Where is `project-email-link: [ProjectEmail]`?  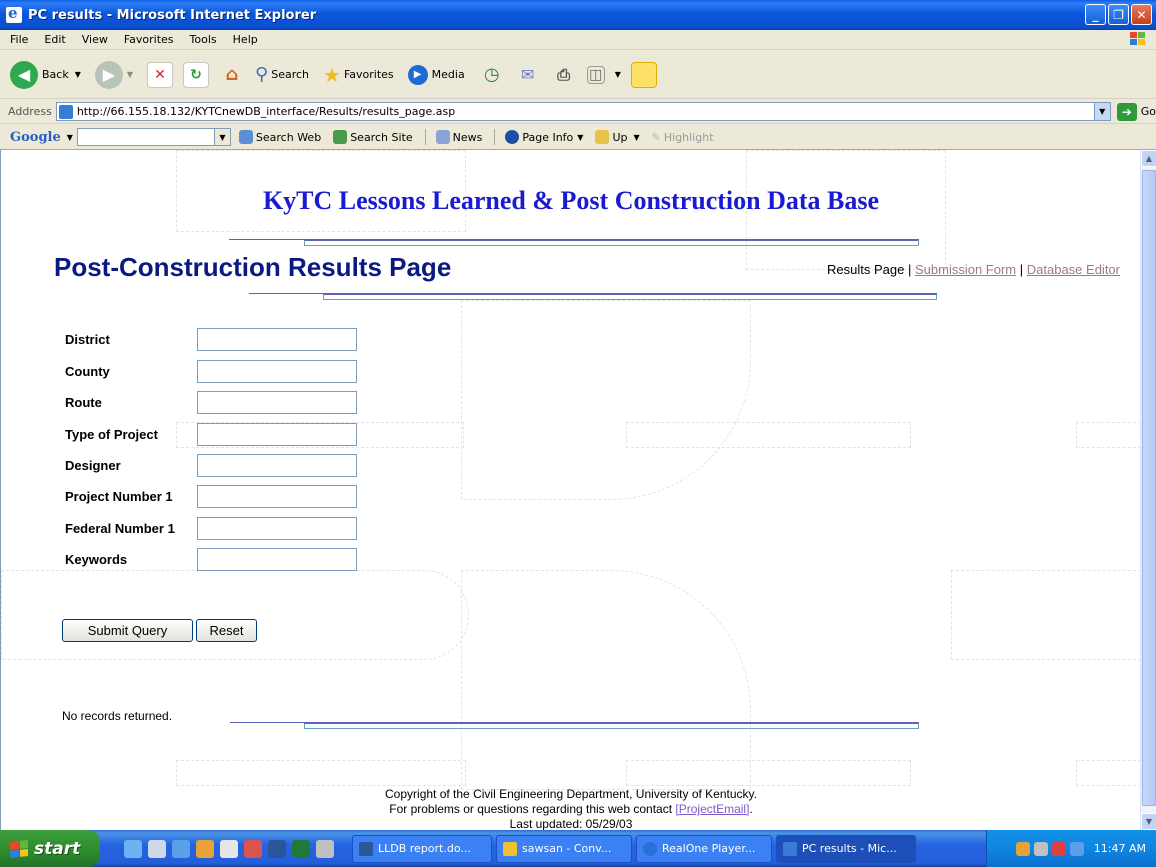
project-email-link: [ProjectEmail] is located at coordinates (712, 809).